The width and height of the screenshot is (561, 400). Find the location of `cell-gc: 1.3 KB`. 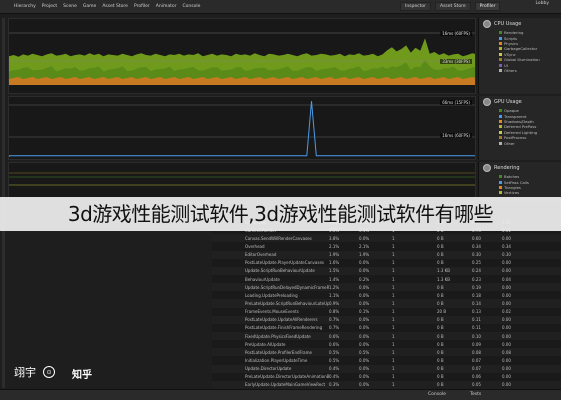

cell-gc: 1.3 KB is located at coordinates (443, 279).